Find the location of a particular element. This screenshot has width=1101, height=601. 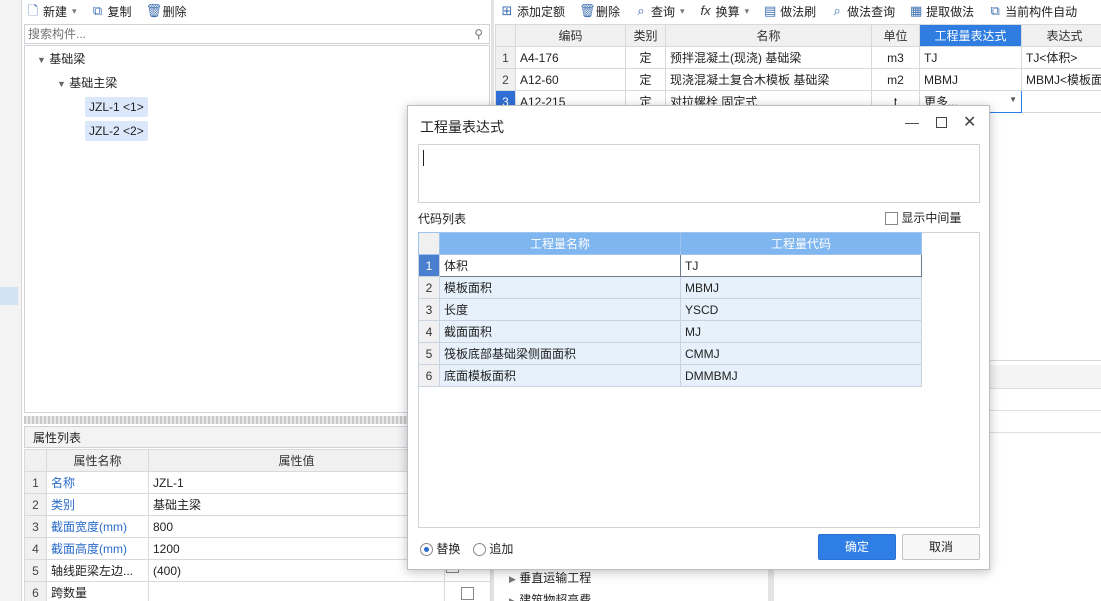

append-radio is located at coordinates (479, 550).